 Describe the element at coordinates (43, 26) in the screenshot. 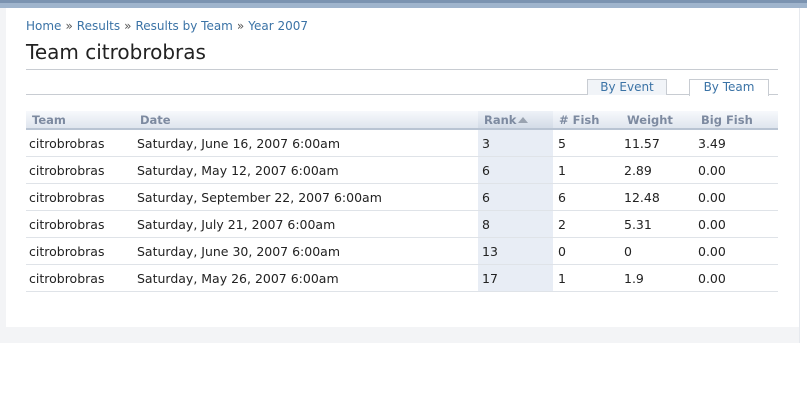

I see `breadcrumb-home: Home` at that location.